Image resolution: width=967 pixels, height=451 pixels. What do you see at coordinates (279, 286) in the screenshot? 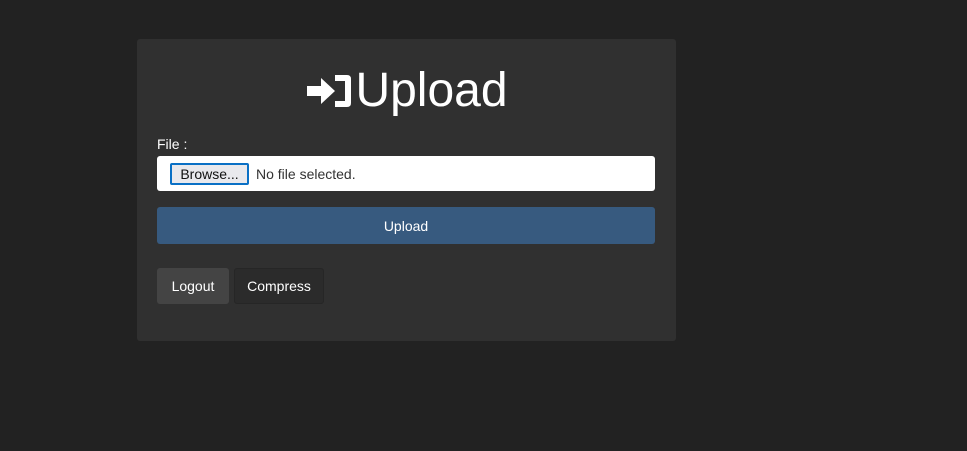
I see `compress-button: Compress` at bounding box center [279, 286].